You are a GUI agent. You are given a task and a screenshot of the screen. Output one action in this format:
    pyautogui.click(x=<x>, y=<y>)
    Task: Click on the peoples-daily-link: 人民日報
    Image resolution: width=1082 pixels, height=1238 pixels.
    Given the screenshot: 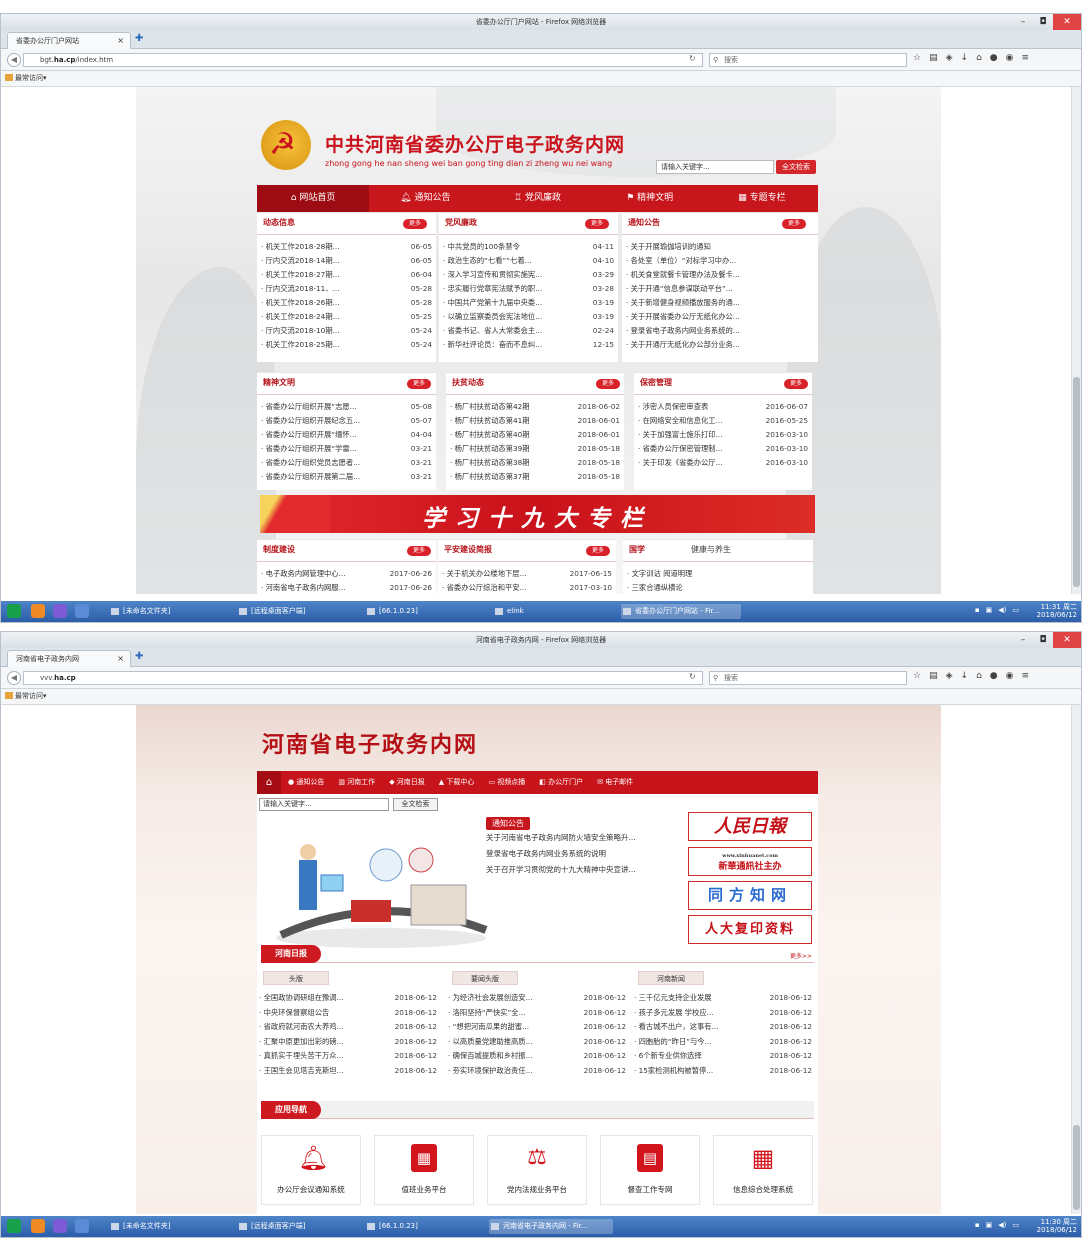 What is the action you would take?
    pyautogui.click(x=750, y=826)
    